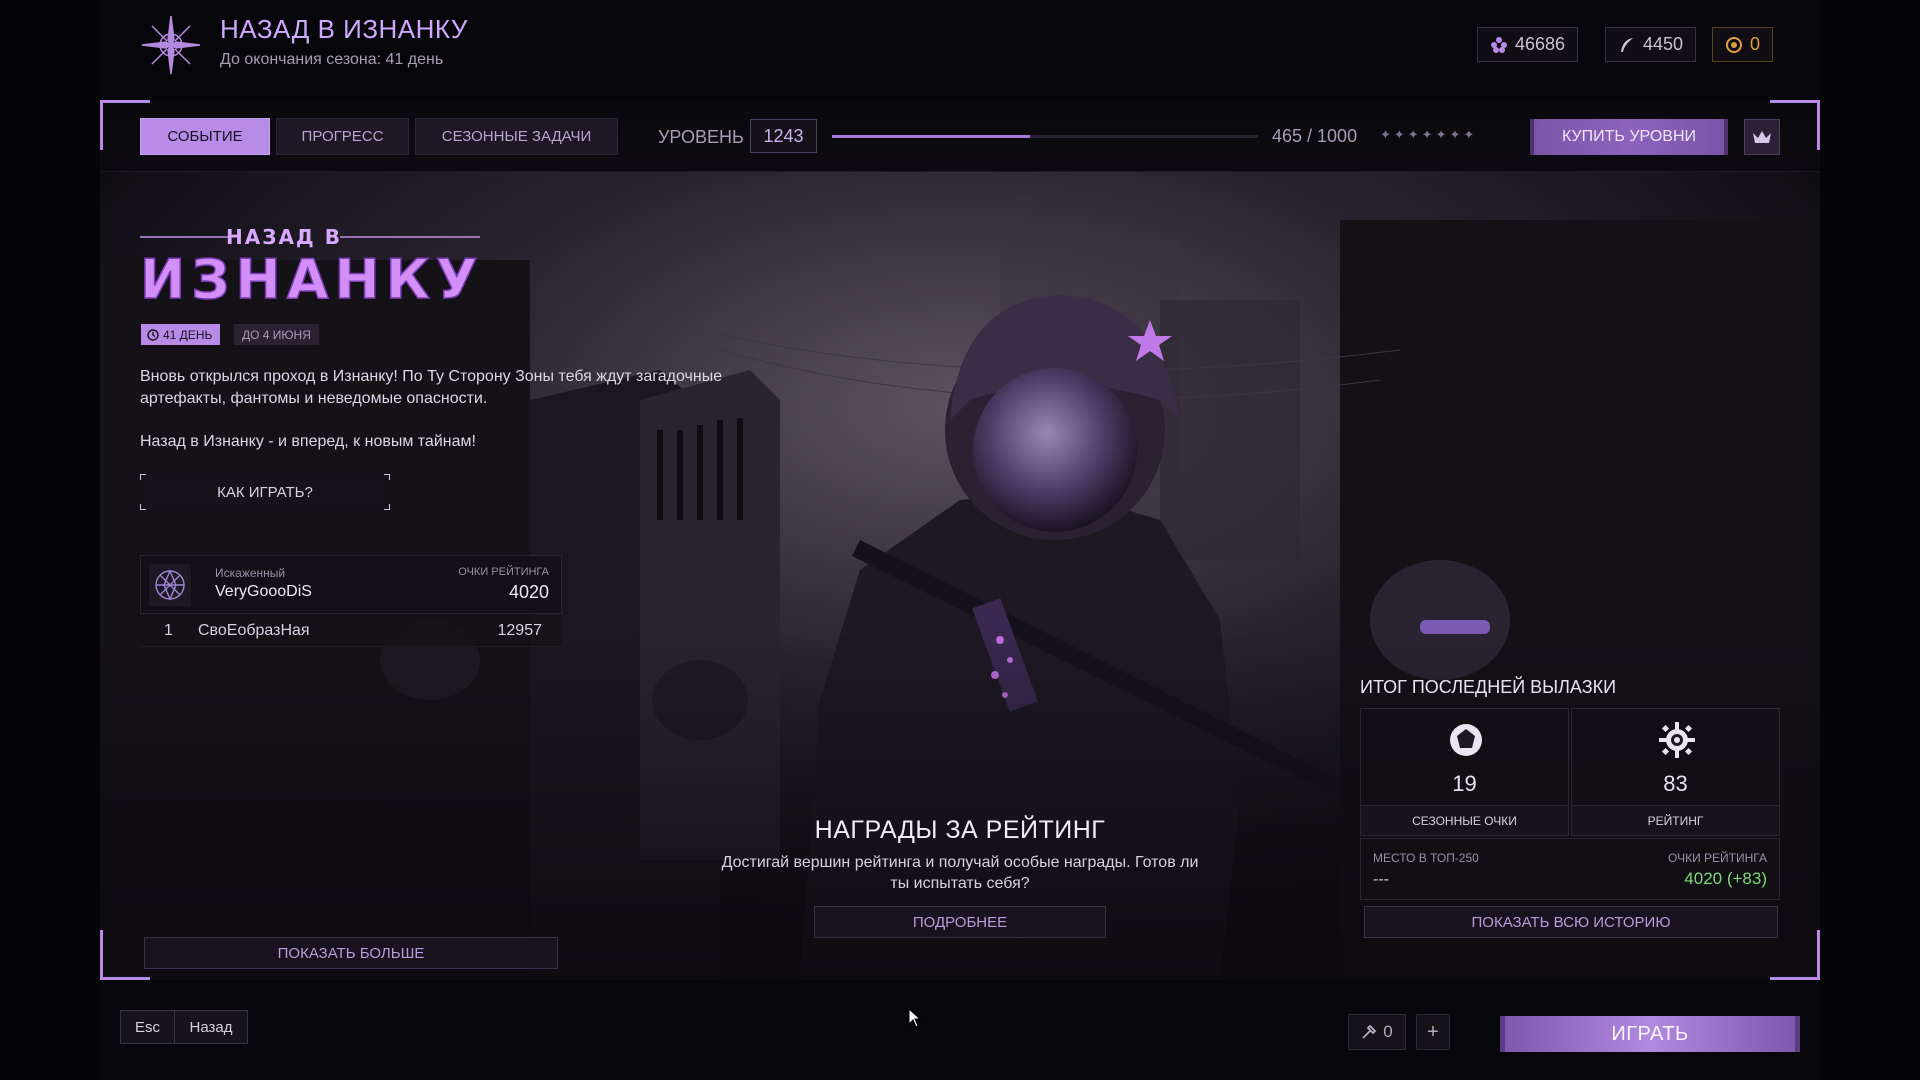  Describe the element at coordinates (528, 592) in the screenshot. I see `player-rating-points: 4020` at that location.